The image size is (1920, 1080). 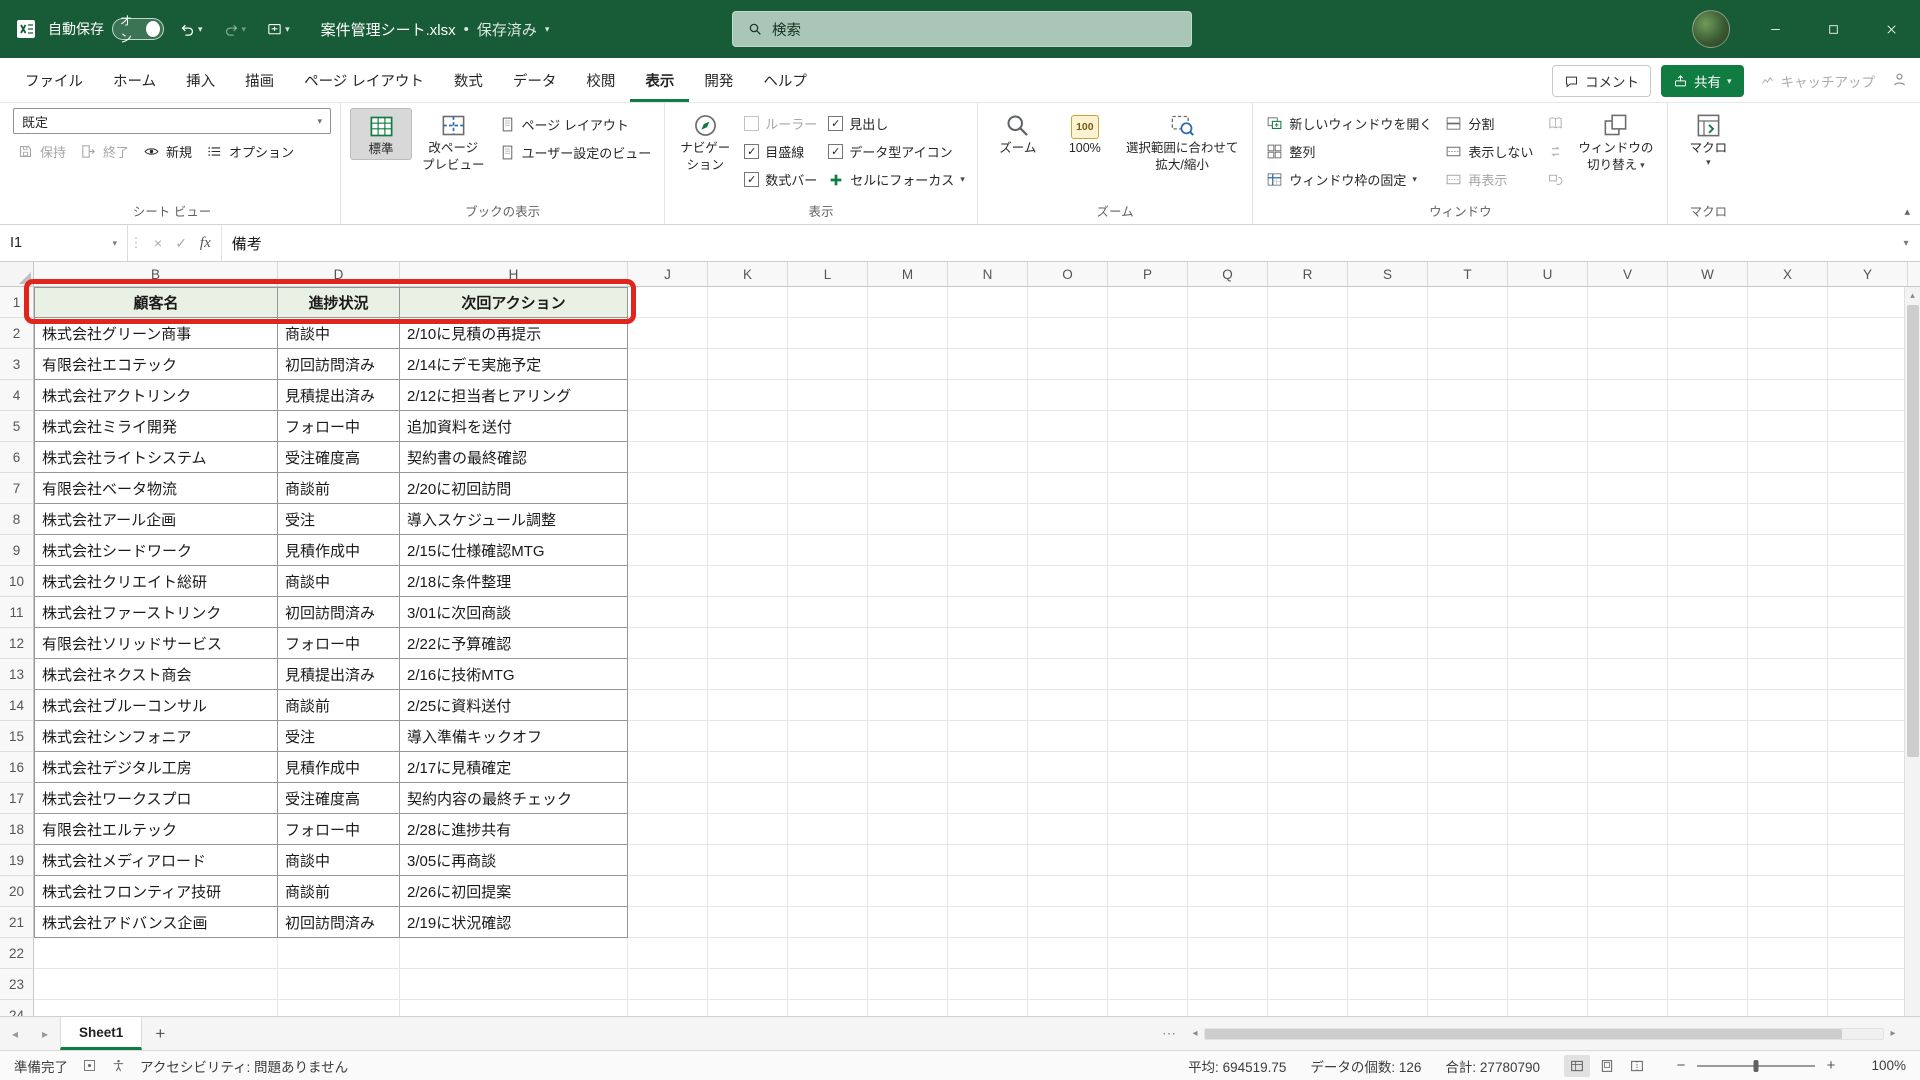 I want to click on cell-O4, so click(x=1068, y=395).